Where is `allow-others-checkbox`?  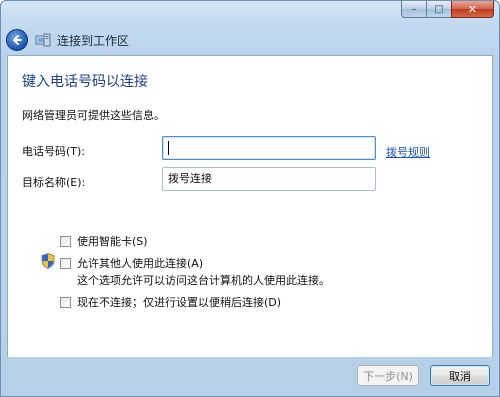 allow-others-checkbox is located at coordinates (65, 263).